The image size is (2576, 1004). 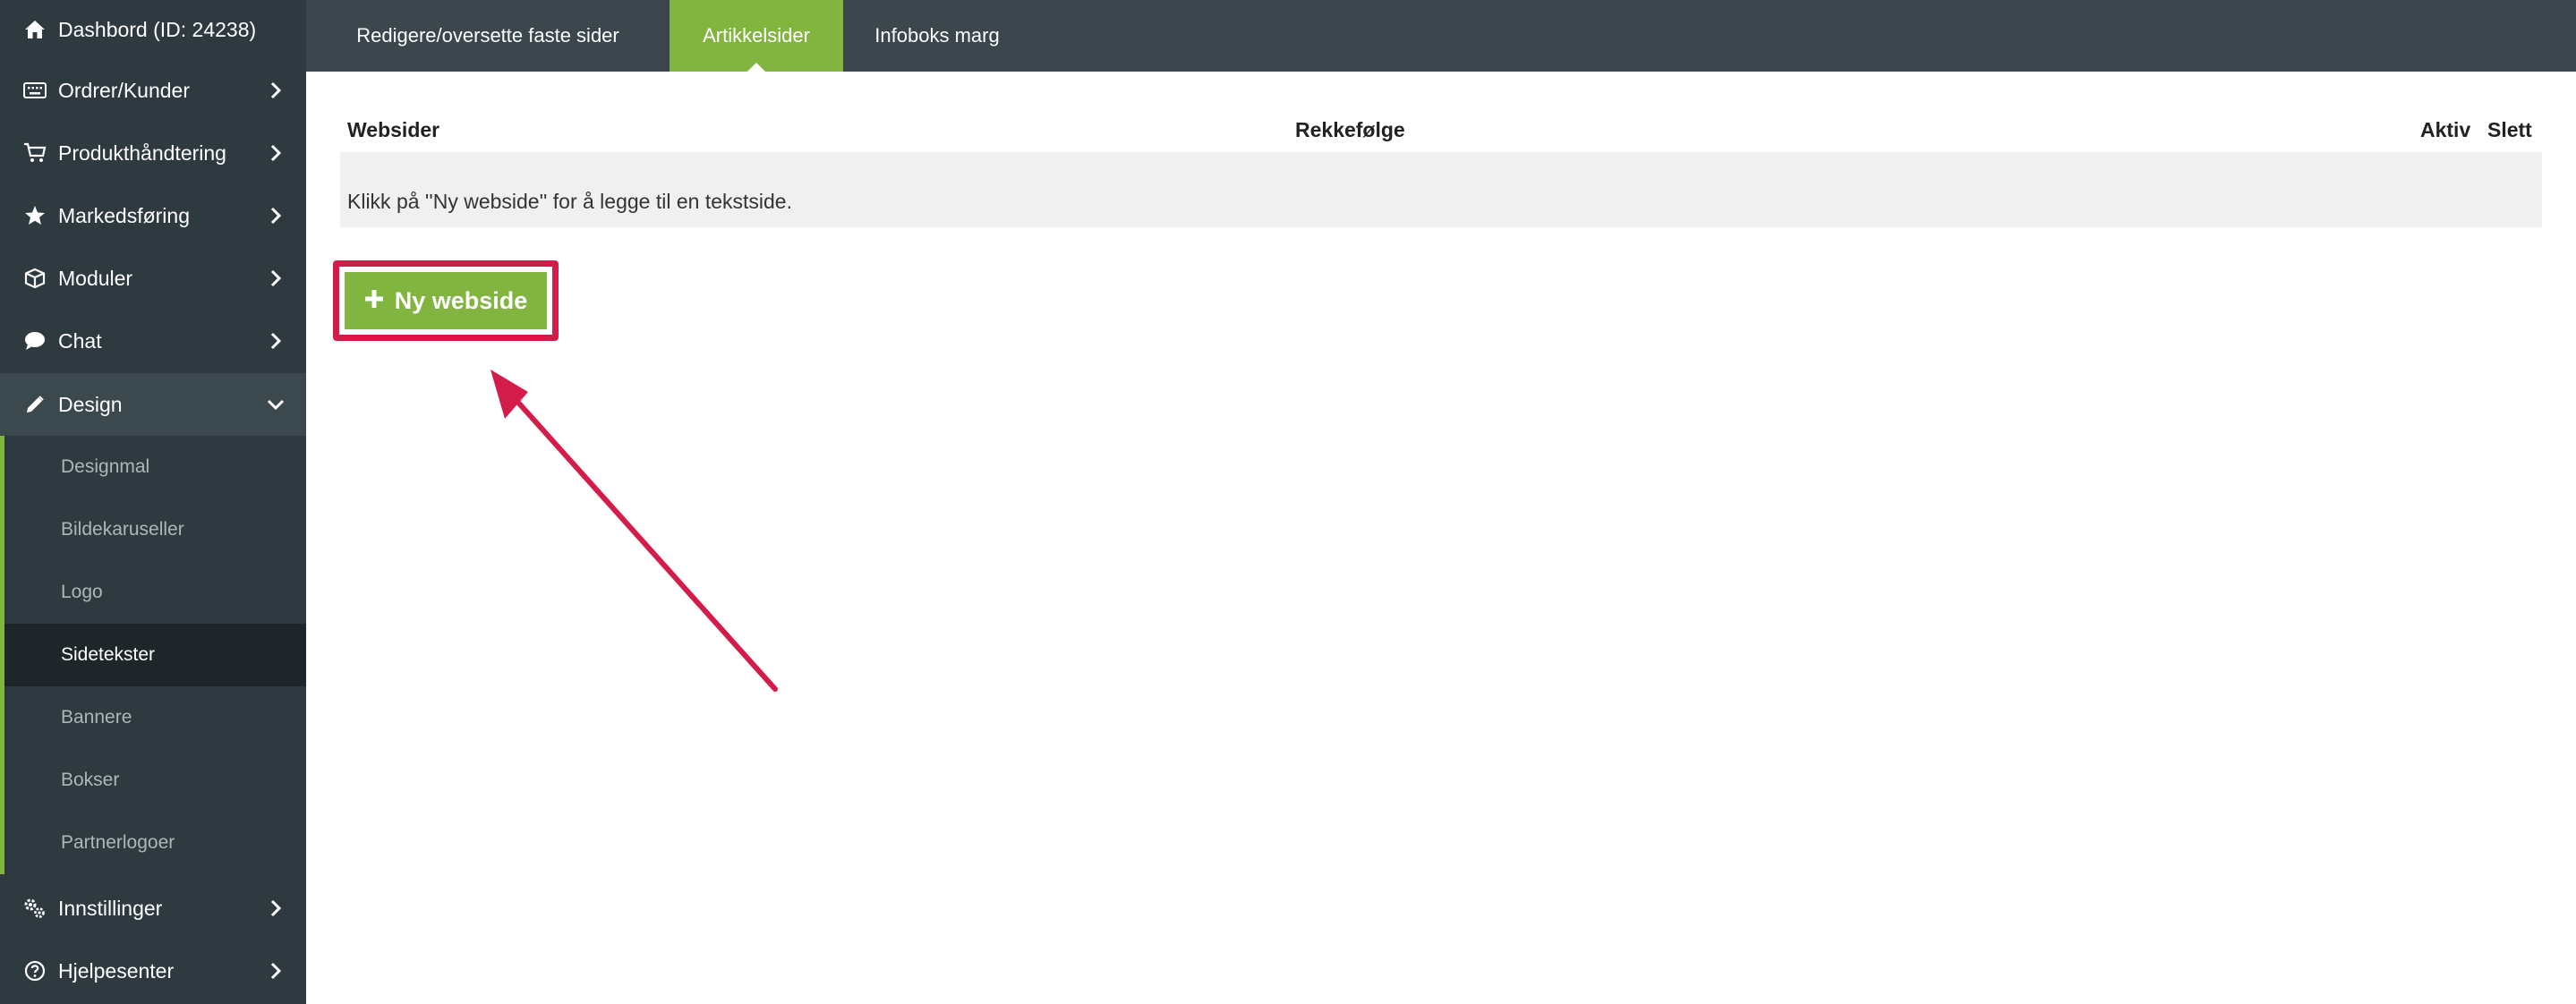 I want to click on sidebar-subitem-sidetekster: Sidetekster, so click(x=153, y=655).